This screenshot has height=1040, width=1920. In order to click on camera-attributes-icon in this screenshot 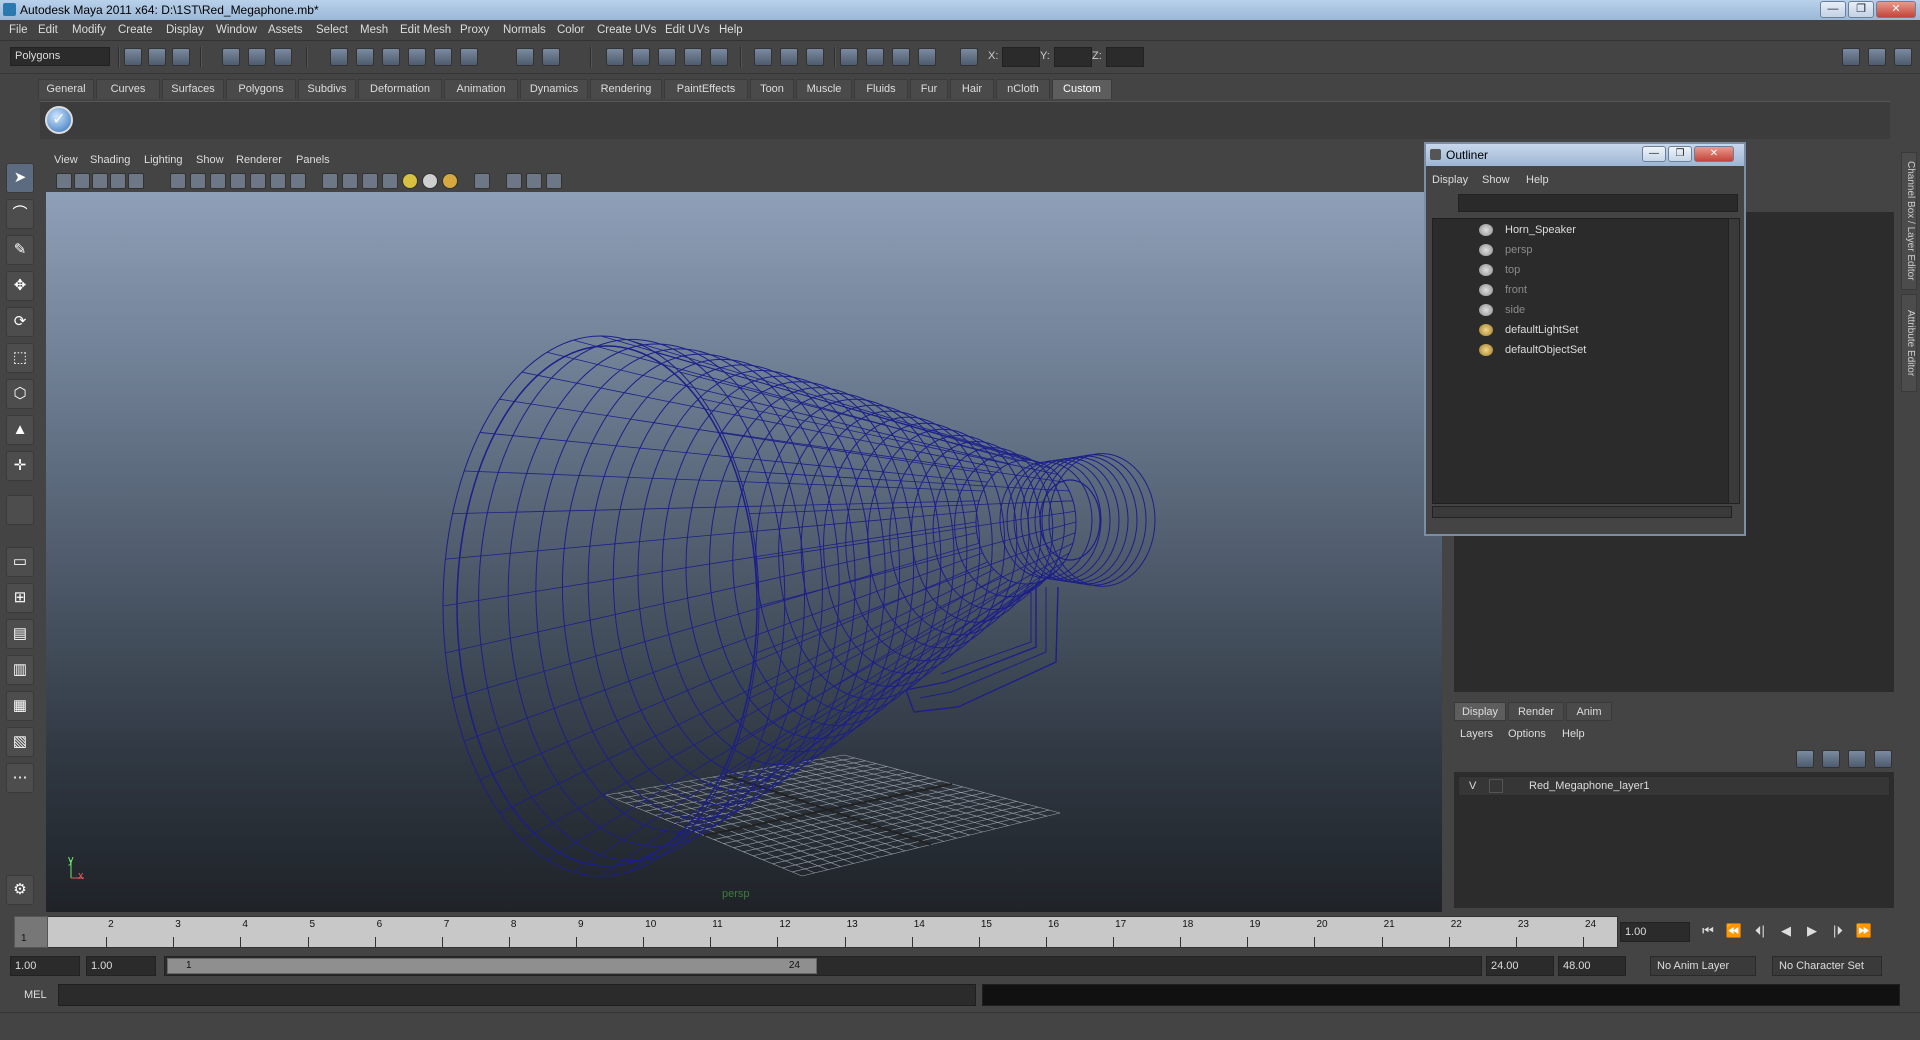, I will do `click(136, 181)`.